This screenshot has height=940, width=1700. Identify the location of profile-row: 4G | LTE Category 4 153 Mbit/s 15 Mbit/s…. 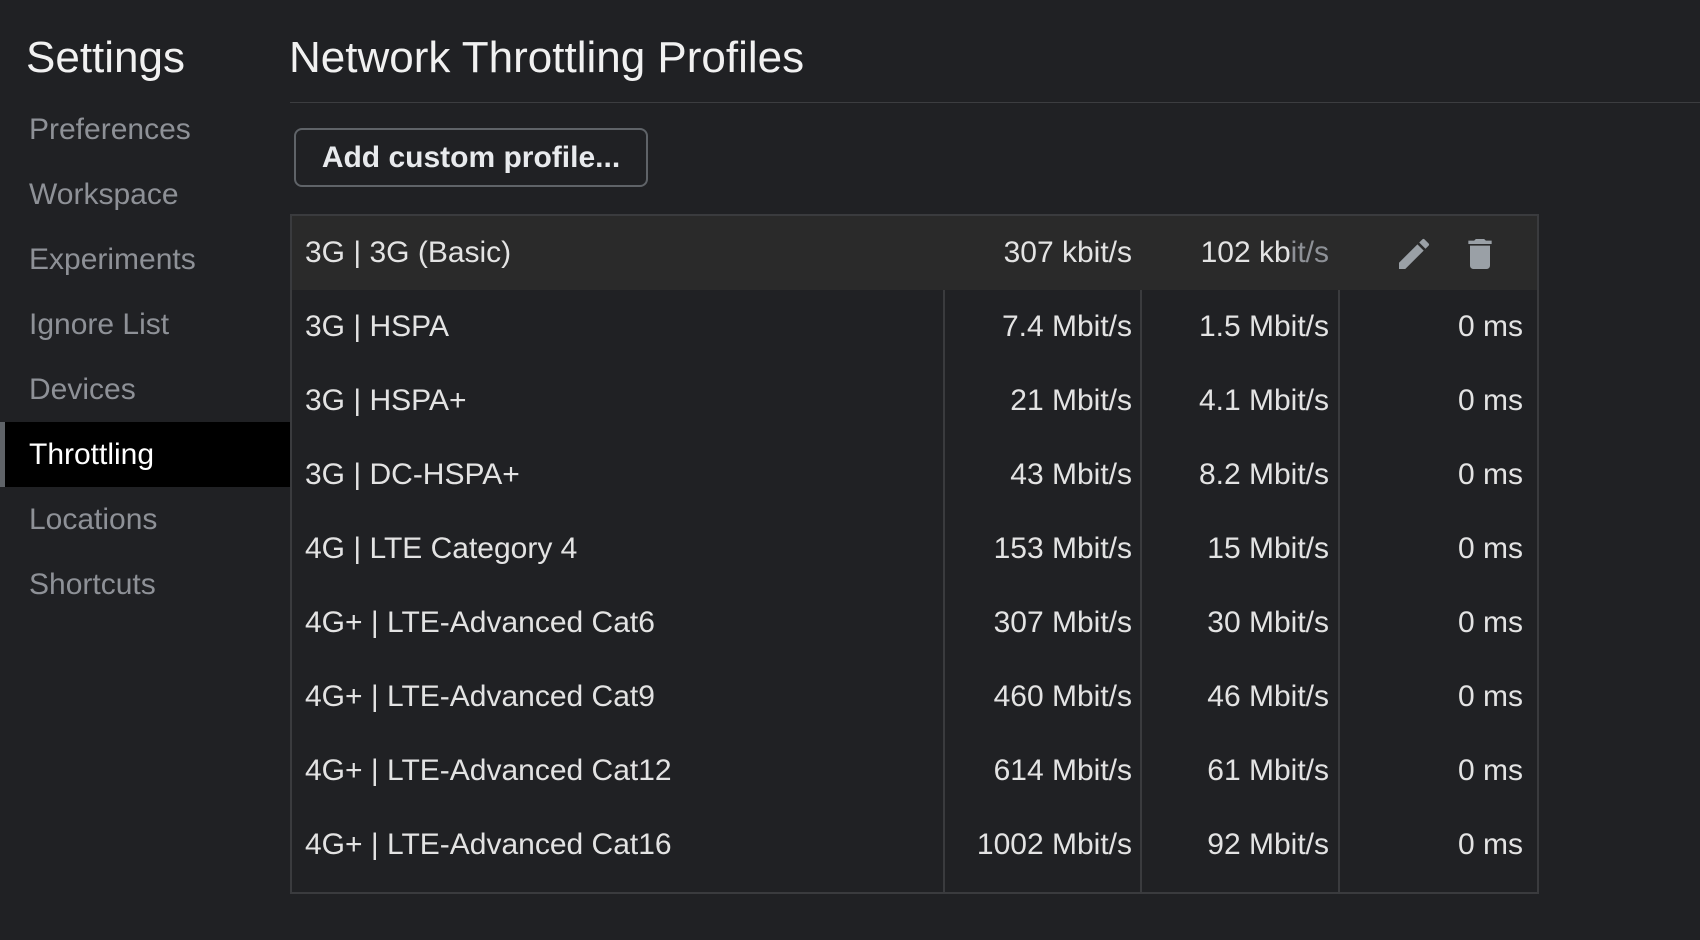
(914, 549).